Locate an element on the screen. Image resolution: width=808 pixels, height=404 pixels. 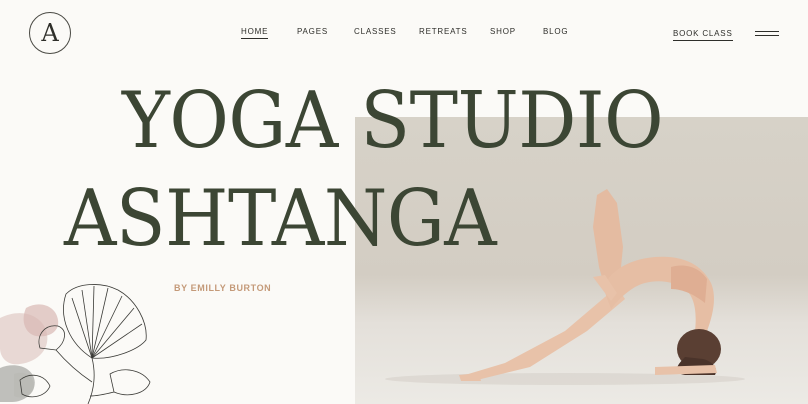
ginkgo-leaf-icon is located at coordinates (75, 344).